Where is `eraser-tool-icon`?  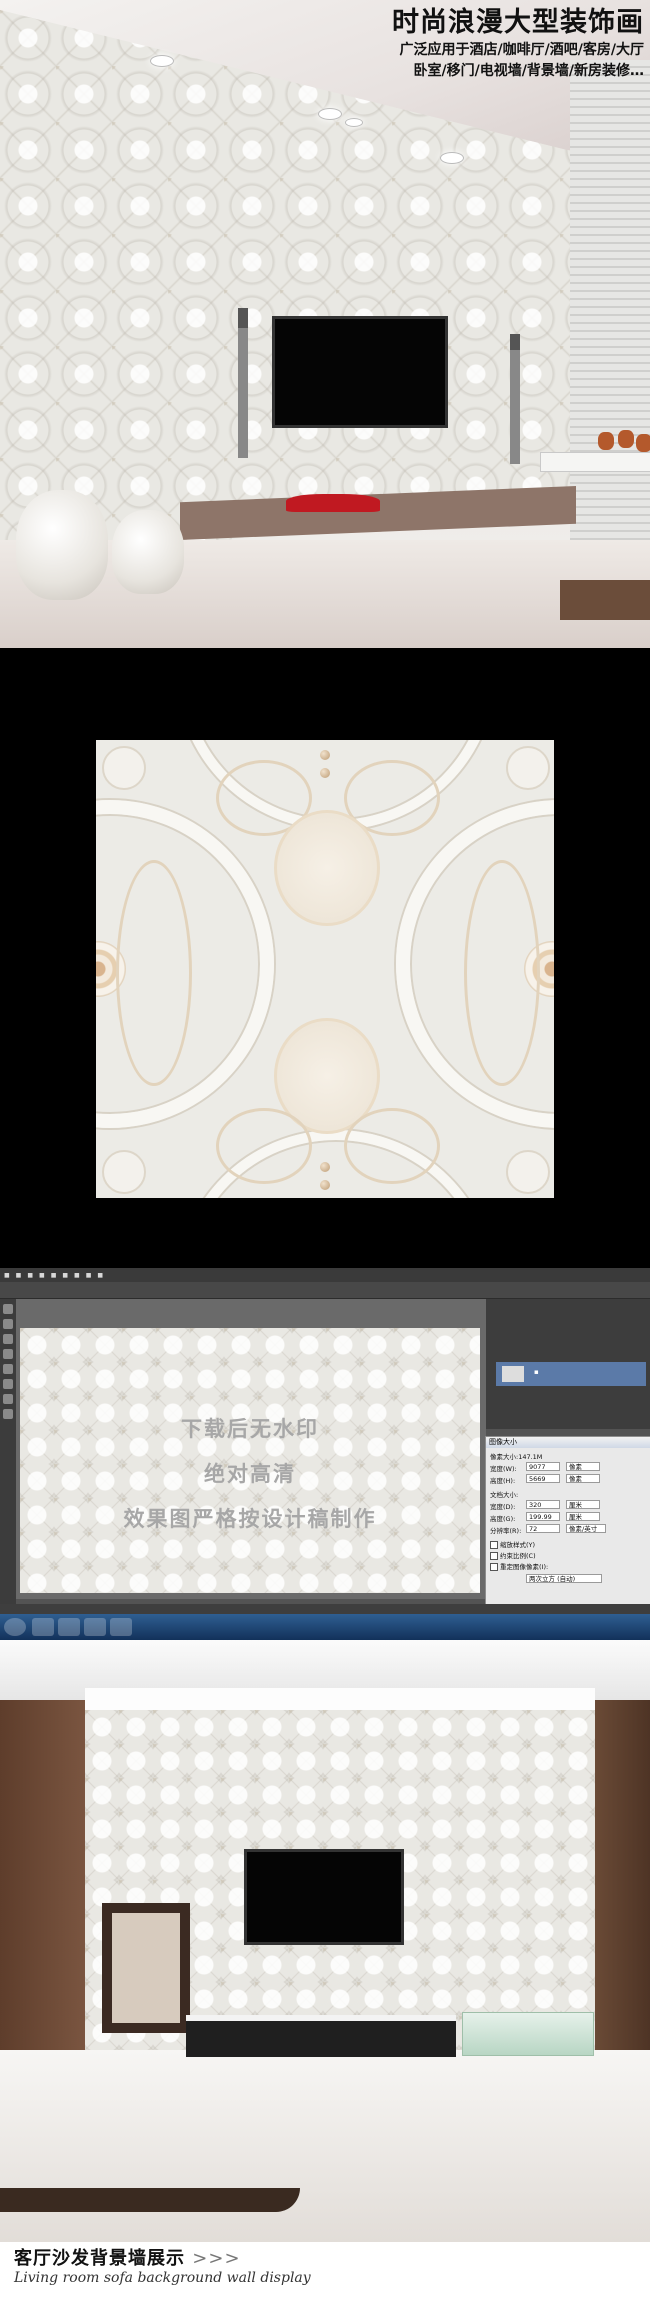
eraser-tool-icon is located at coordinates (8, 1384).